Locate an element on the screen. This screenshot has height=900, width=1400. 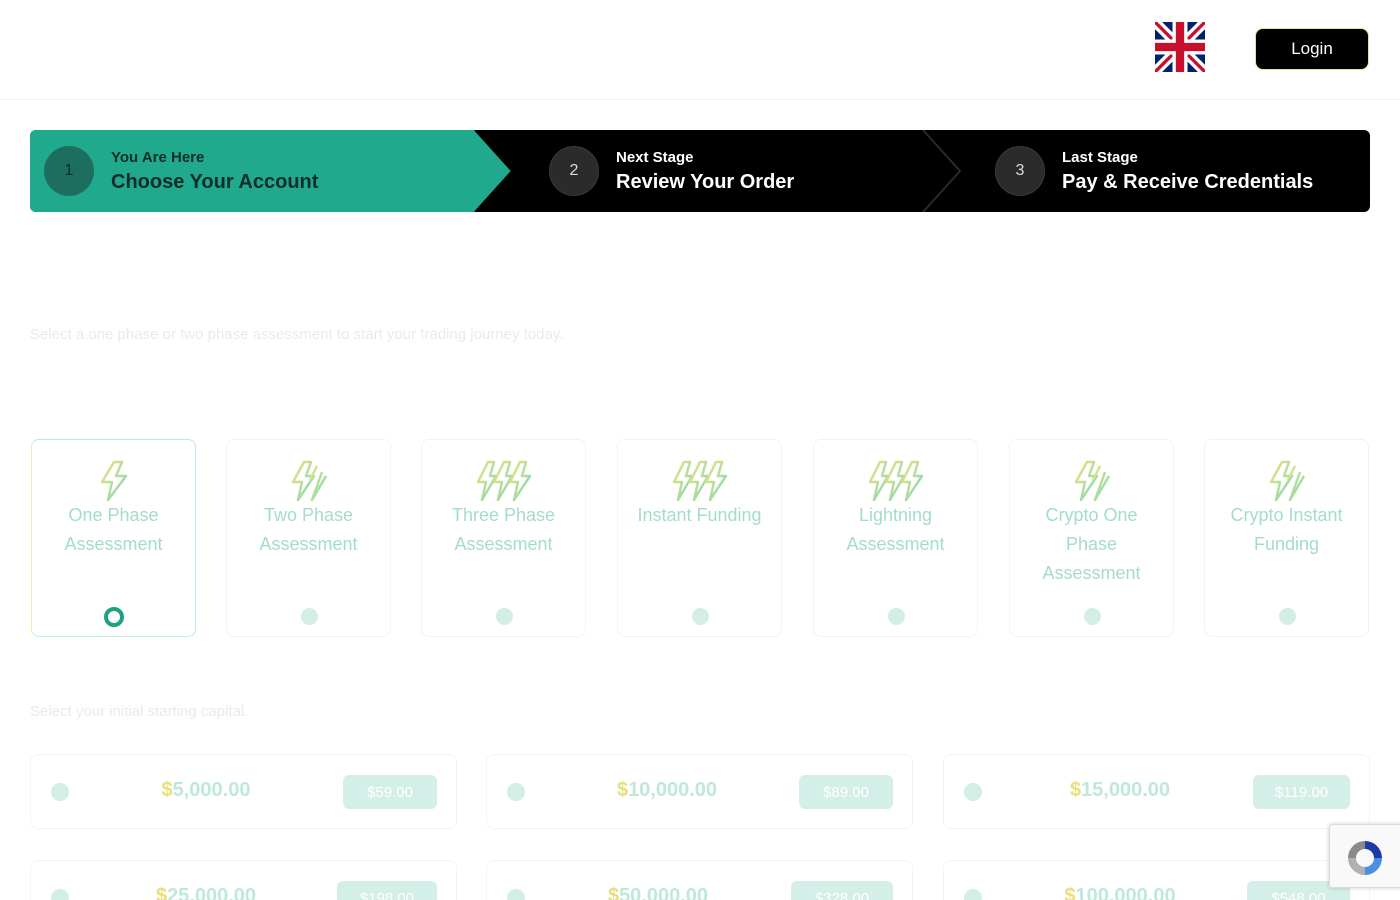
card-lightning-assessment: Lightning Assessment is located at coordinates (895, 538).